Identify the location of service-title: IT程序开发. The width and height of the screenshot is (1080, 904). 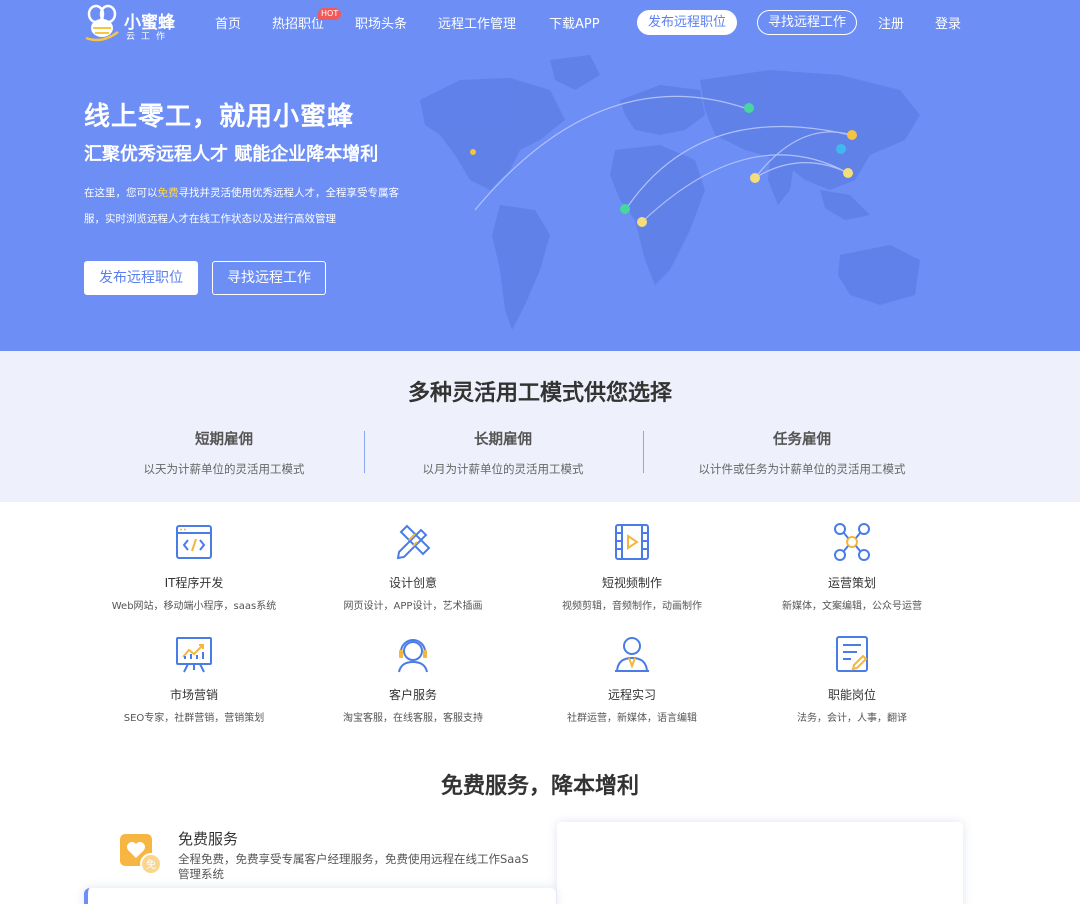
(194, 583).